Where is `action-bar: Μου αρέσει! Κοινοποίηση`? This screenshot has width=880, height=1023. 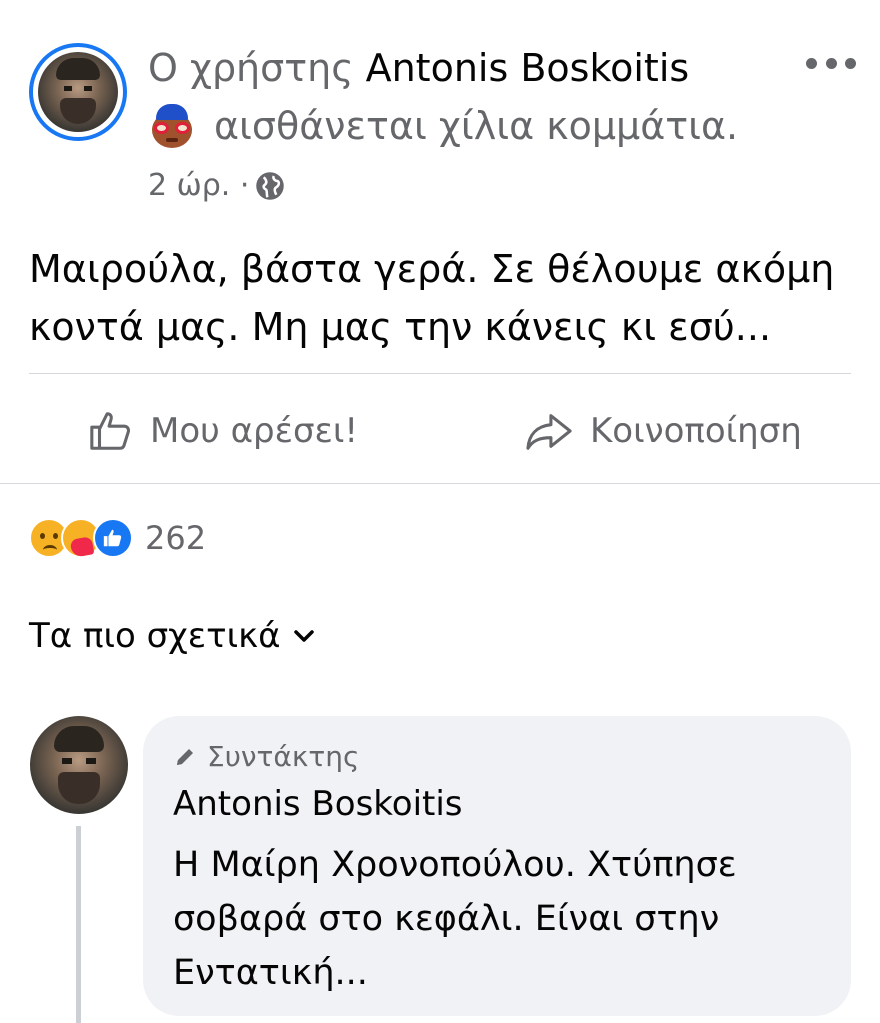
action-bar: Μου αρέσει! Κοινοποίηση is located at coordinates (440, 431).